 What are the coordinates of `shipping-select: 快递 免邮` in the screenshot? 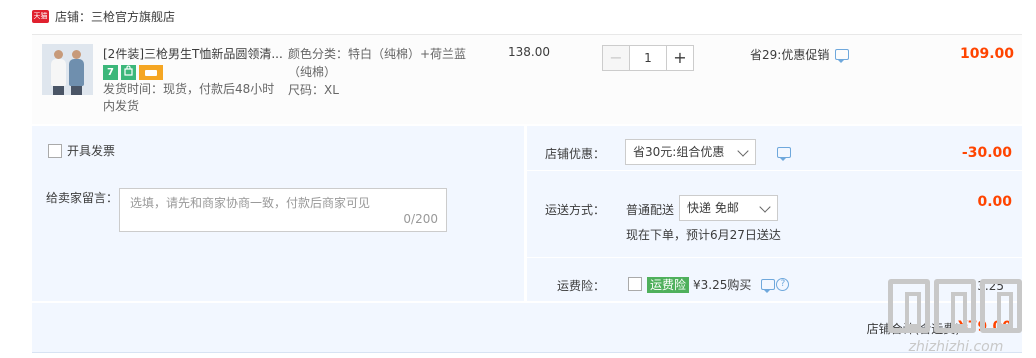 It's located at (728, 208).